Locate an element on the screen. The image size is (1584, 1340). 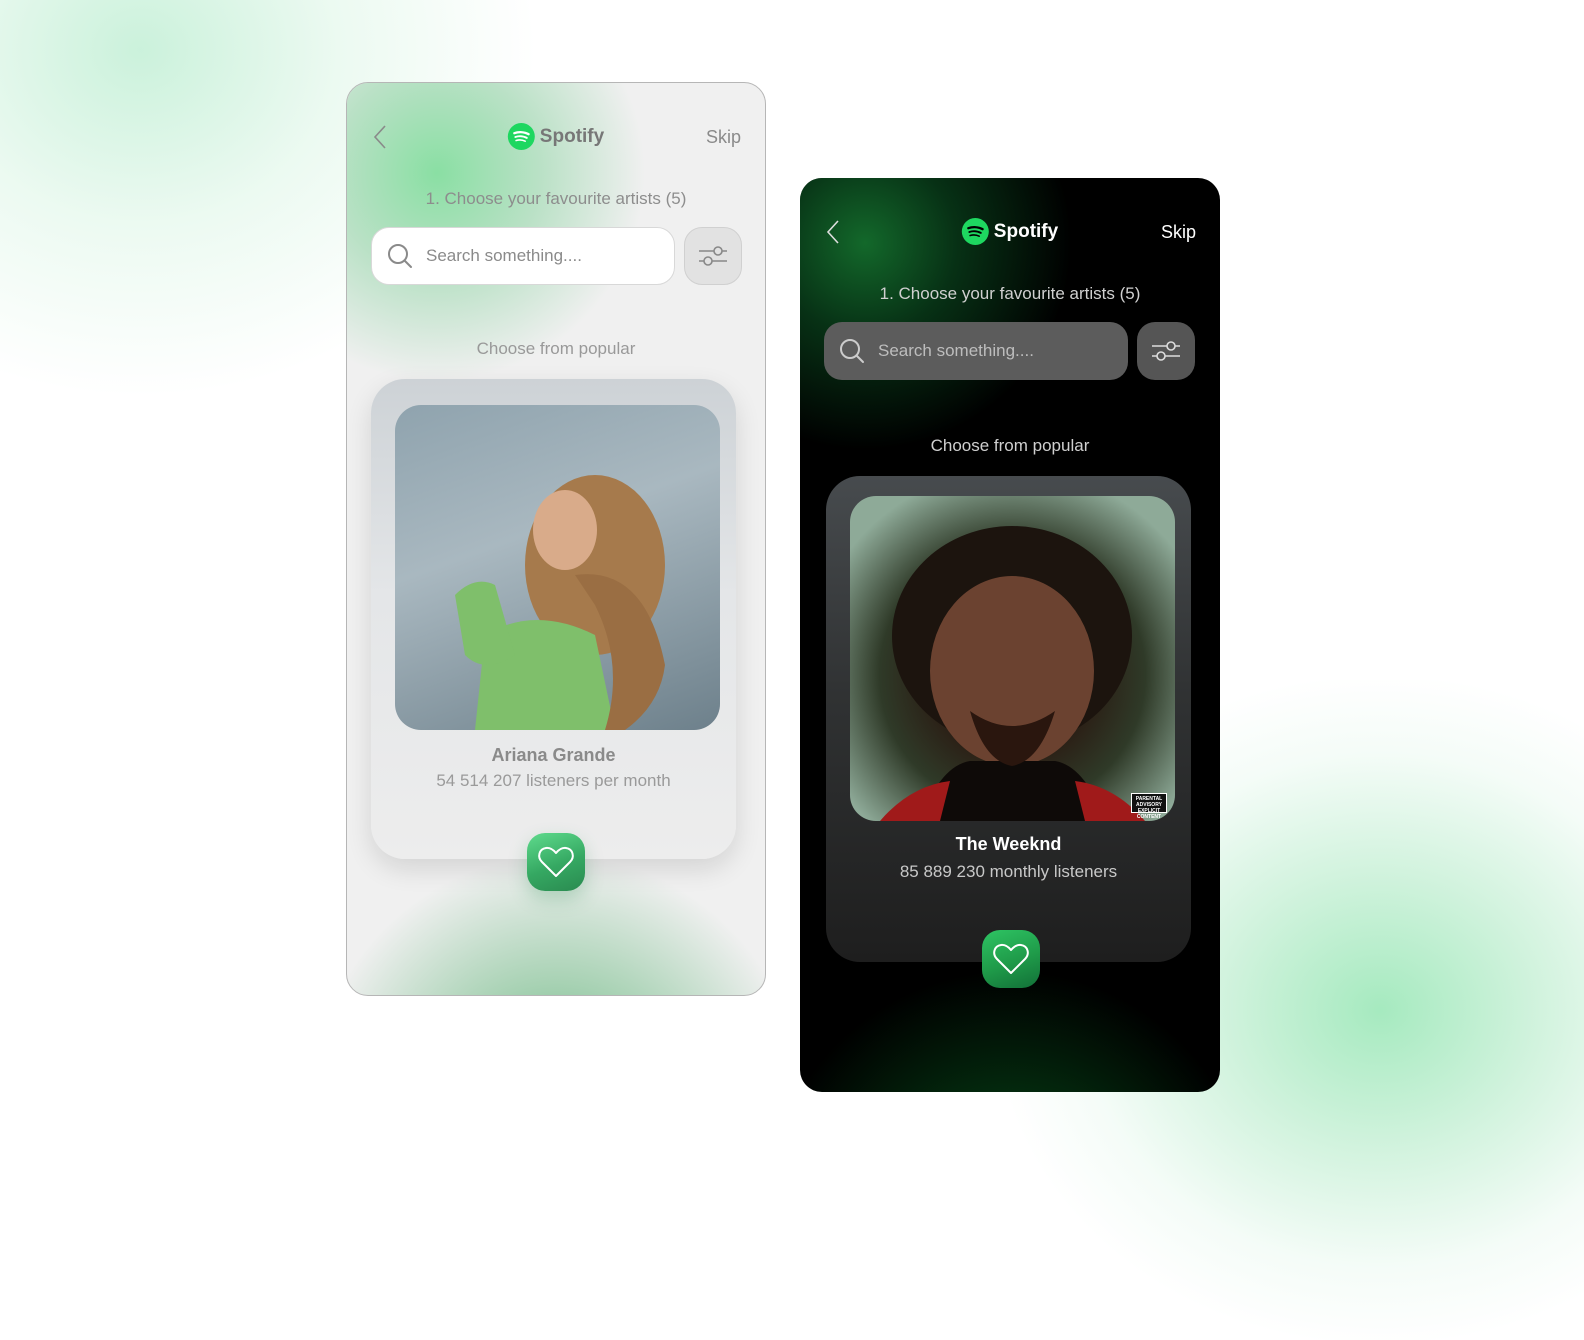
artist-photo is located at coordinates (557, 567).